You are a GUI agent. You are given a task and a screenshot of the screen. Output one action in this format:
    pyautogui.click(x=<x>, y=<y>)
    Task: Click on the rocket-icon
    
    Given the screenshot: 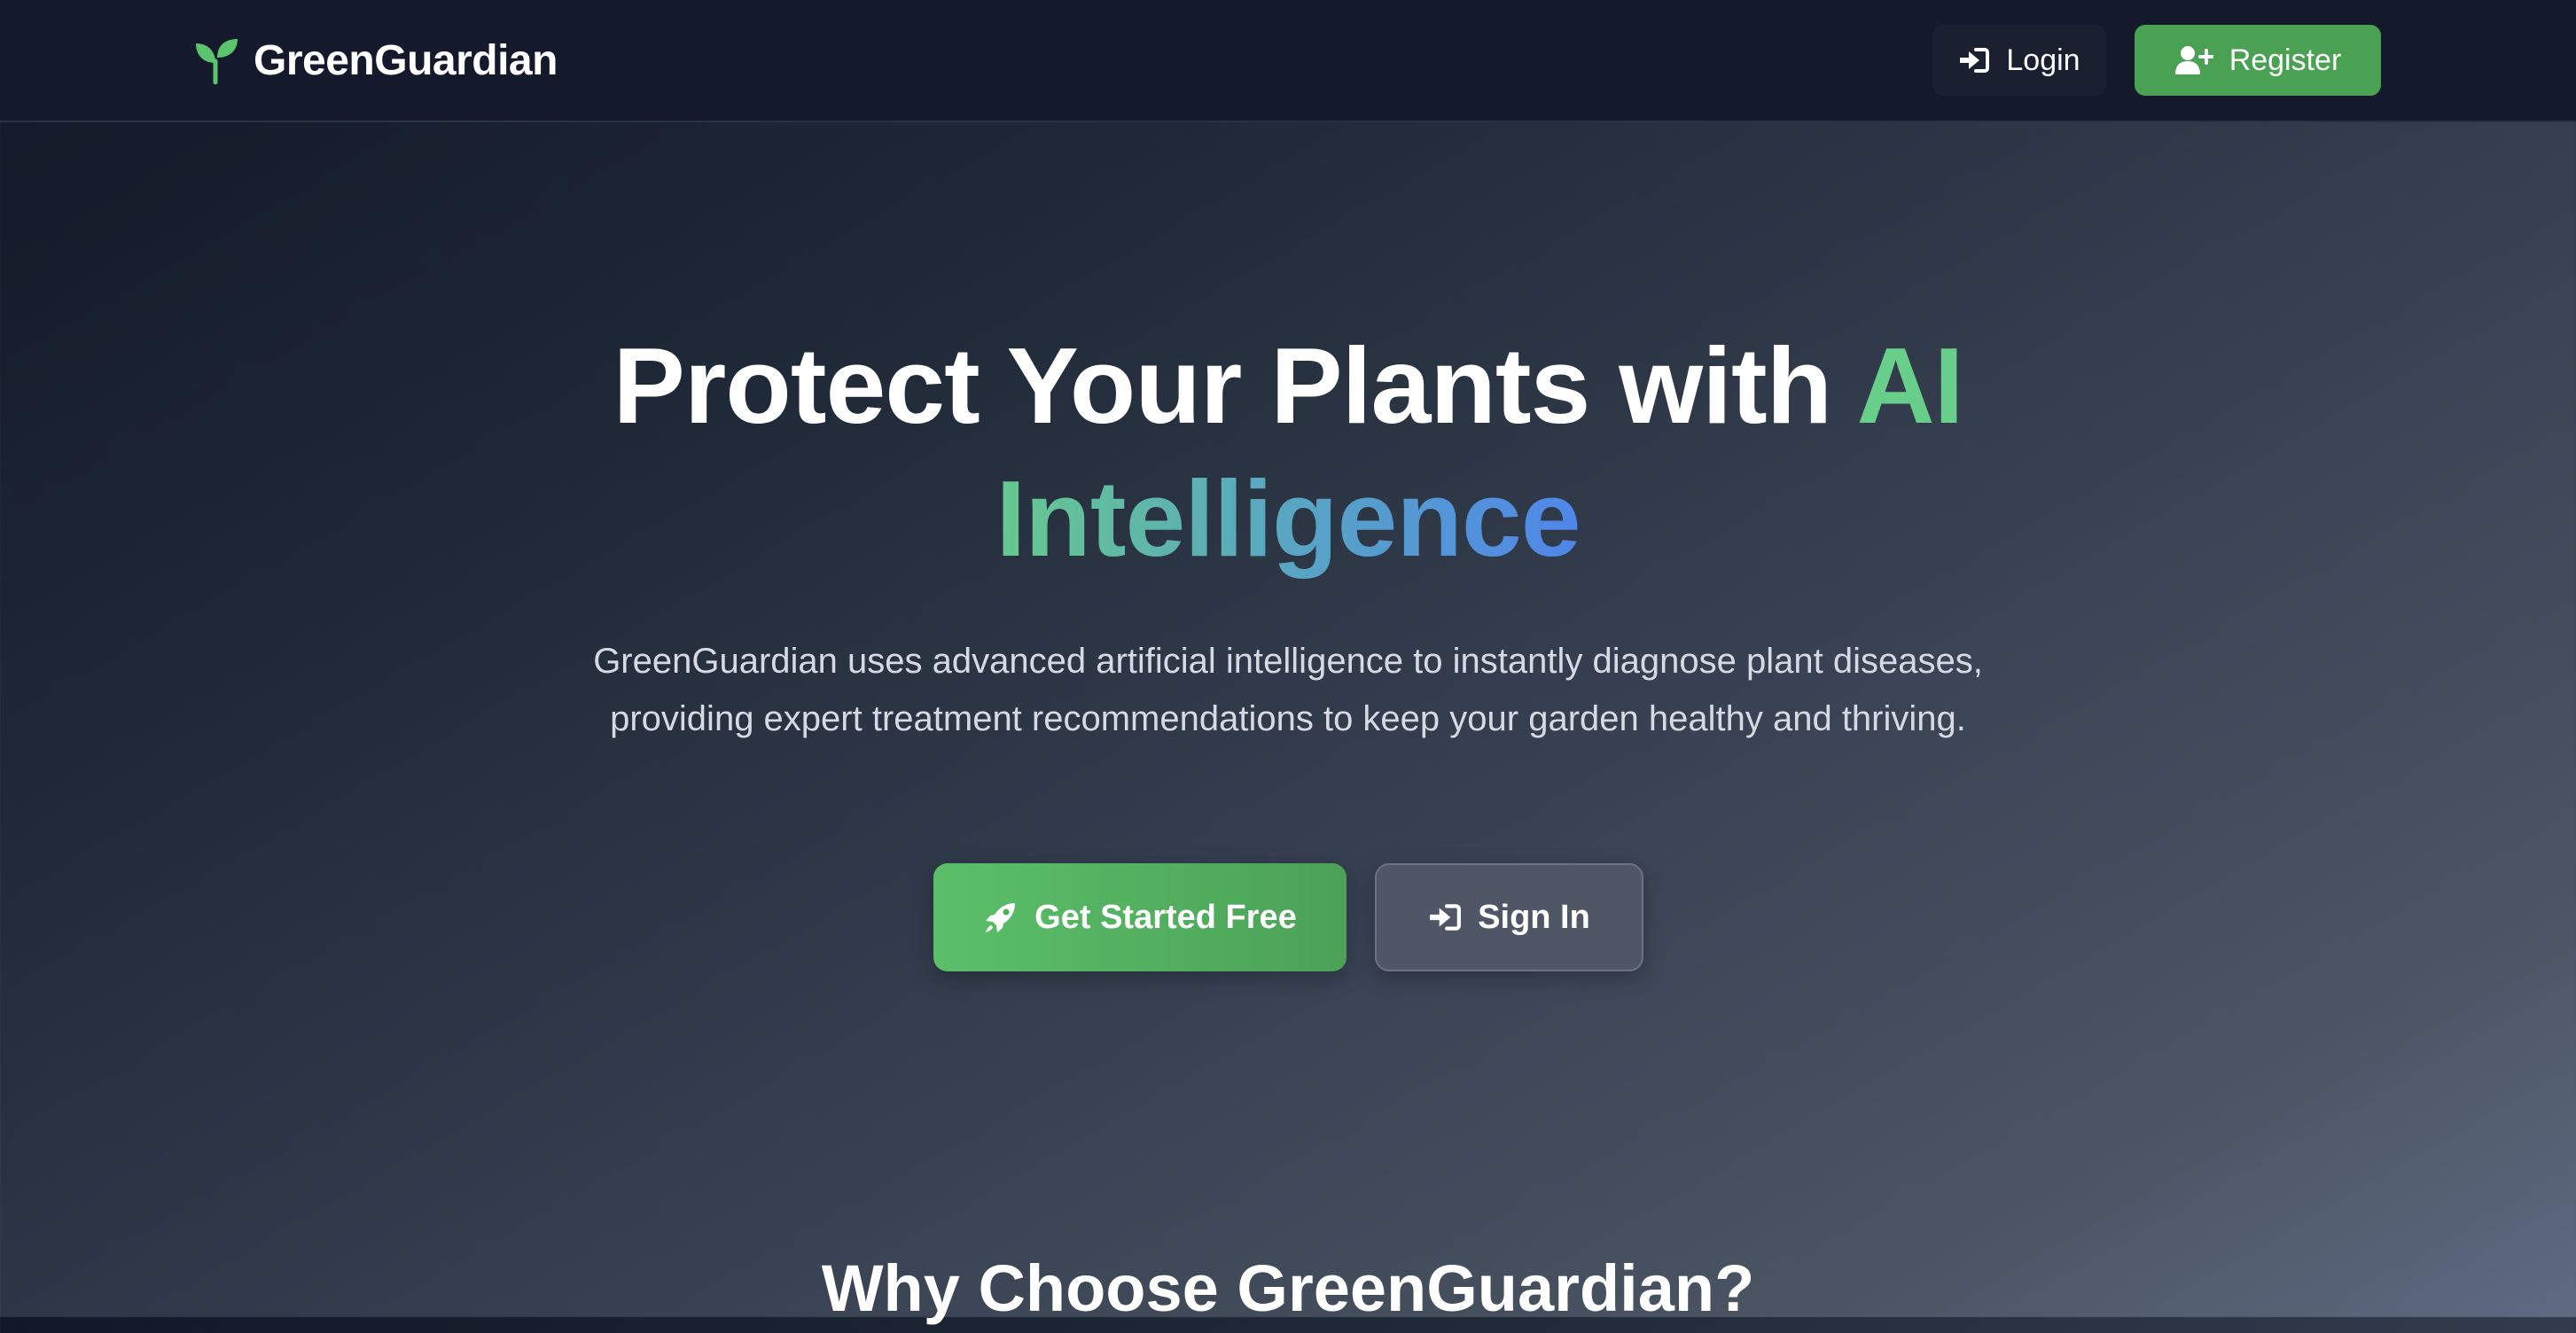 What is the action you would take?
    pyautogui.click(x=1001, y=917)
    